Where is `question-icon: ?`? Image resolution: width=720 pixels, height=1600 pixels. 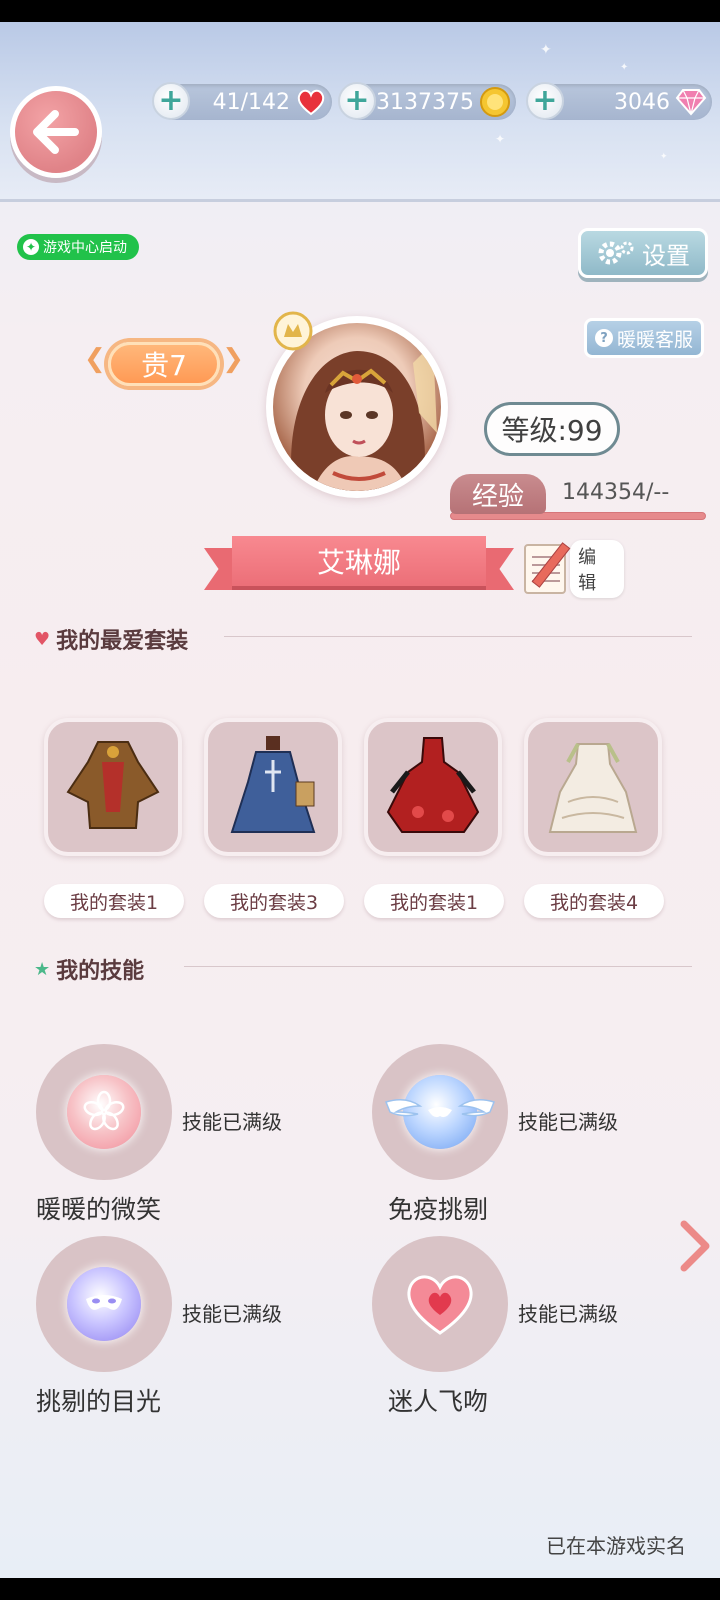
question-icon: ? is located at coordinates (603, 338).